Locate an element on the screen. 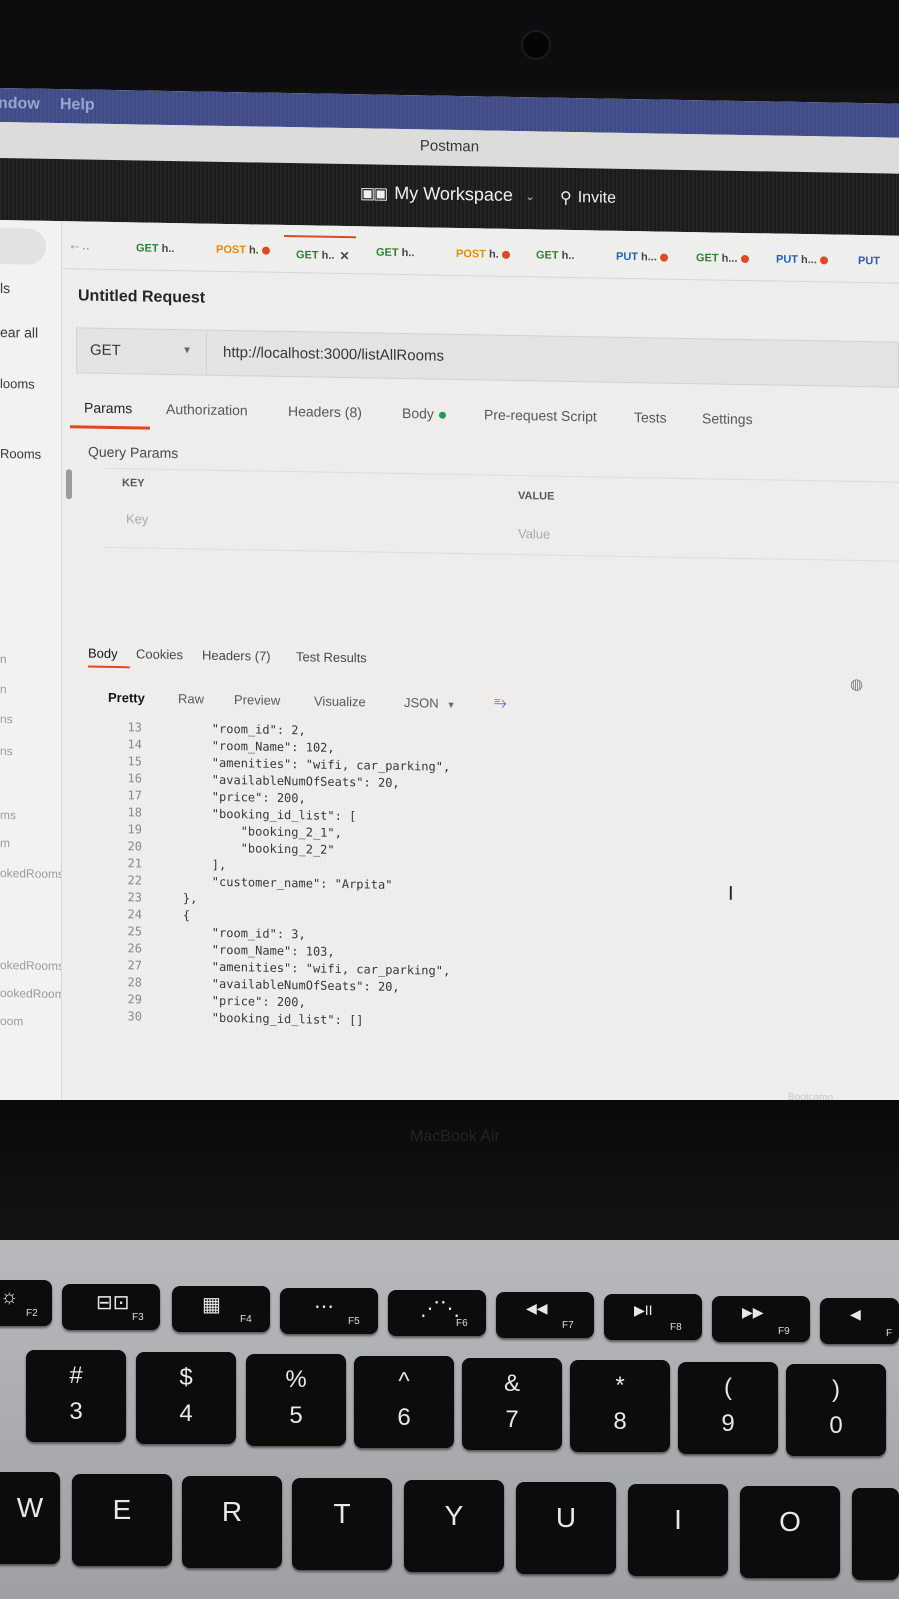  sidebar-scrollbar is located at coordinates (69, 484).